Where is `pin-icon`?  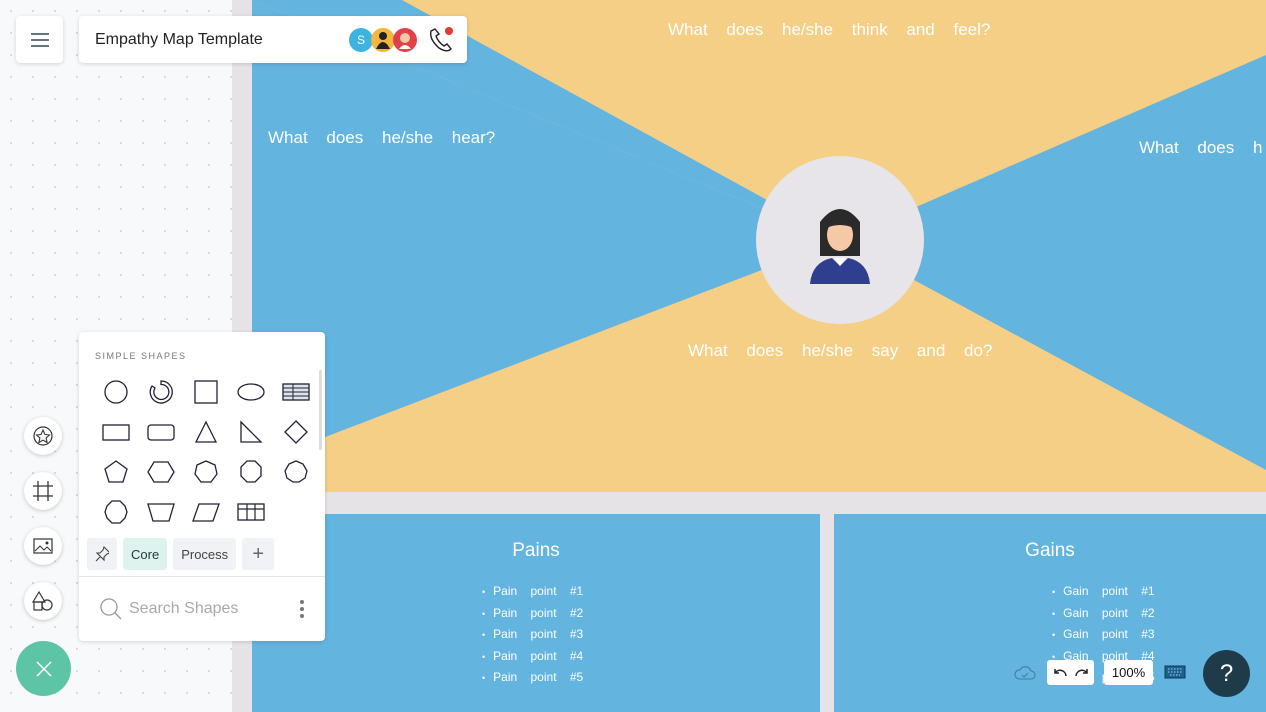 pin-icon is located at coordinates (102, 554).